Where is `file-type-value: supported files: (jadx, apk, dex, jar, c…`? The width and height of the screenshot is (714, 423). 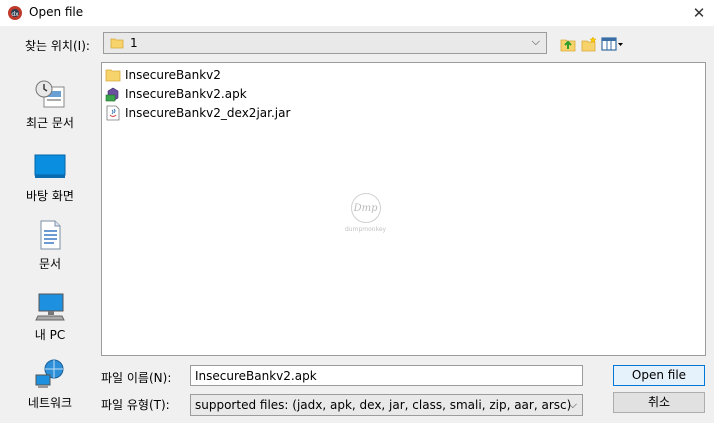 file-type-value: supported files: (jadx, apk, dex, jar, c… is located at coordinates (383, 405).